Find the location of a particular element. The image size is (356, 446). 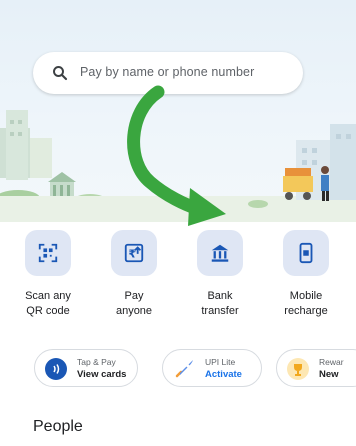

pay-anyone-button: ₹ Pay anyone is located at coordinates (134, 284).